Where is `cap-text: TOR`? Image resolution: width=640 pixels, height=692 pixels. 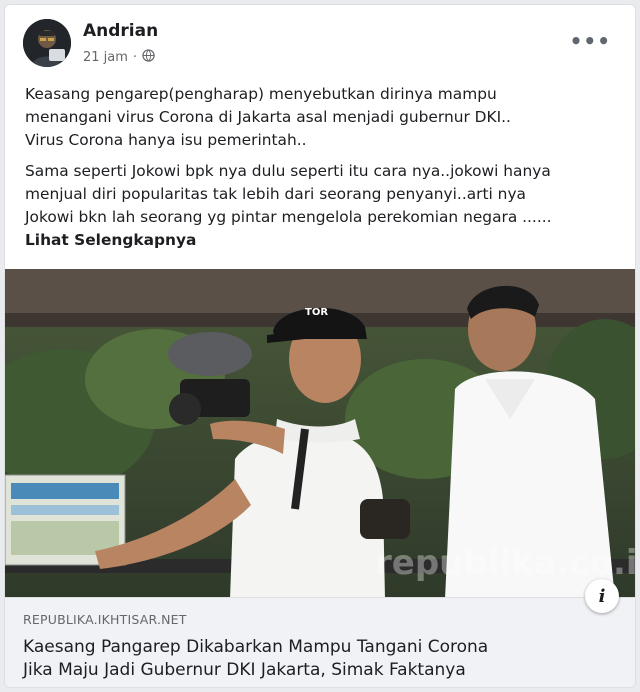
cap-text: TOR is located at coordinates (316, 312).